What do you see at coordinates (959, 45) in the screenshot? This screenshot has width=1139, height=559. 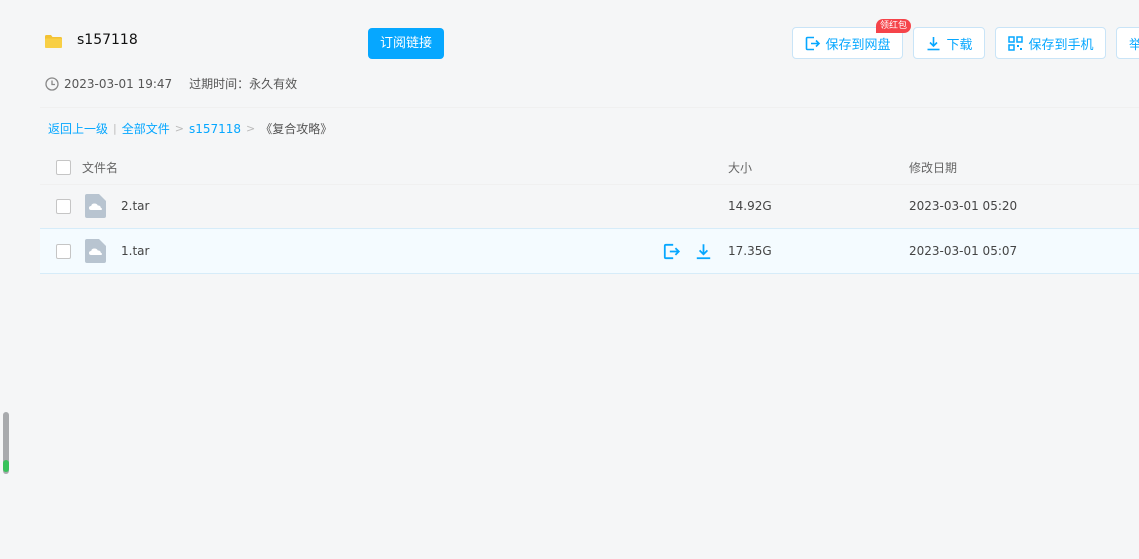 I see `download-label: 下载` at bounding box center [959, 45].